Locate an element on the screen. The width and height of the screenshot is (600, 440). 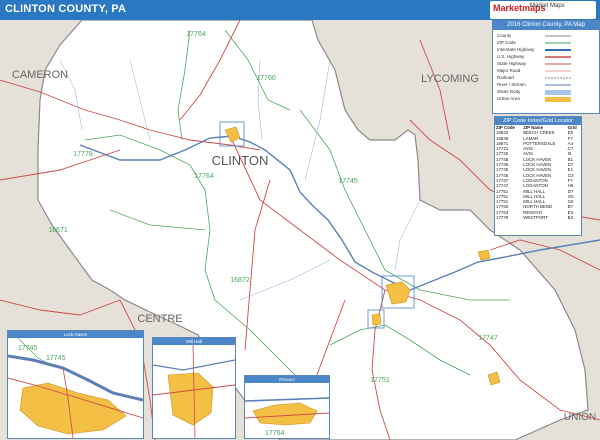
zip-row: 17760 NORTH BEND B7 is located at coordinates (538, 206).